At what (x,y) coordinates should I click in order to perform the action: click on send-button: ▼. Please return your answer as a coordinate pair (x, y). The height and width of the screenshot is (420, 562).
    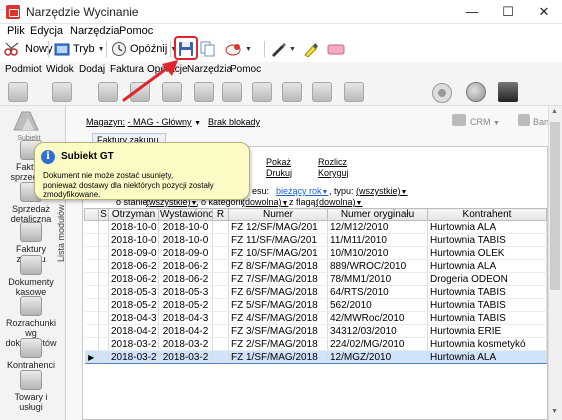
    Looking at the image, I should click on (238, 49).